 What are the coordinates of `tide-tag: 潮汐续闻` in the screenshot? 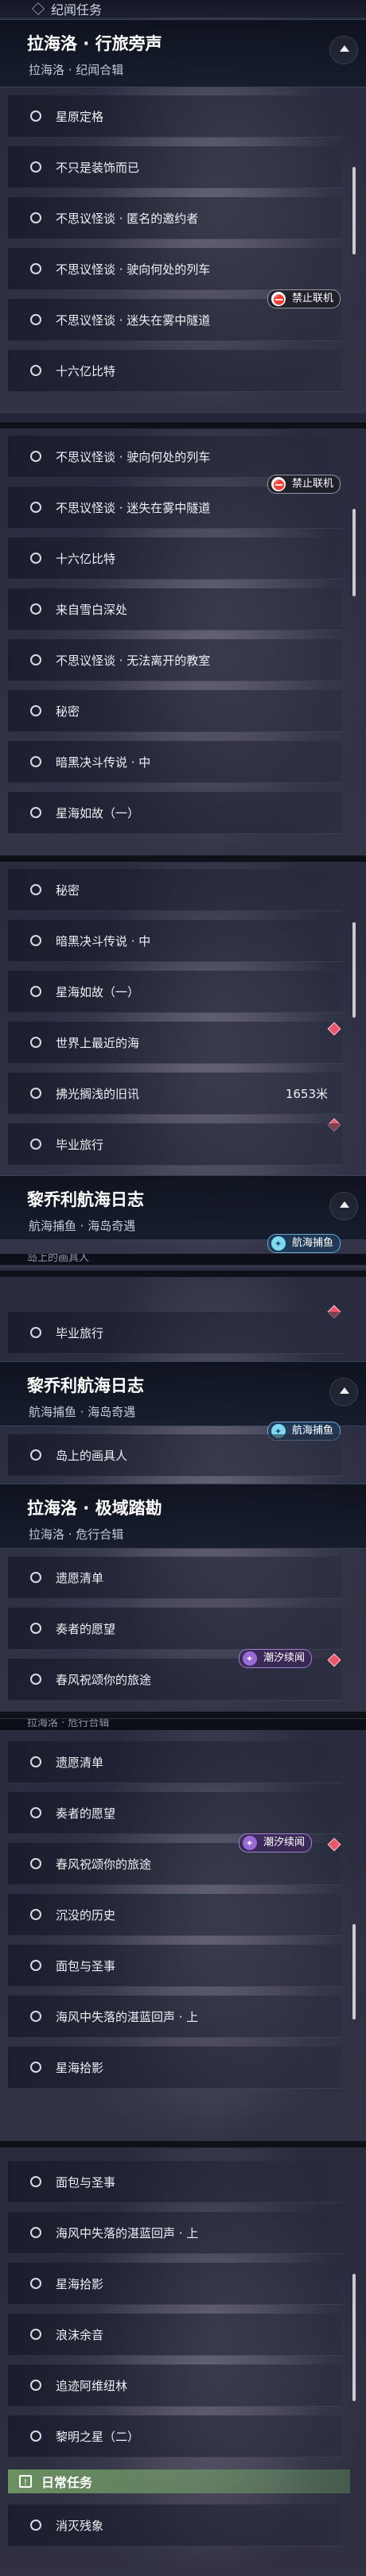 It's located at (276, 1843).